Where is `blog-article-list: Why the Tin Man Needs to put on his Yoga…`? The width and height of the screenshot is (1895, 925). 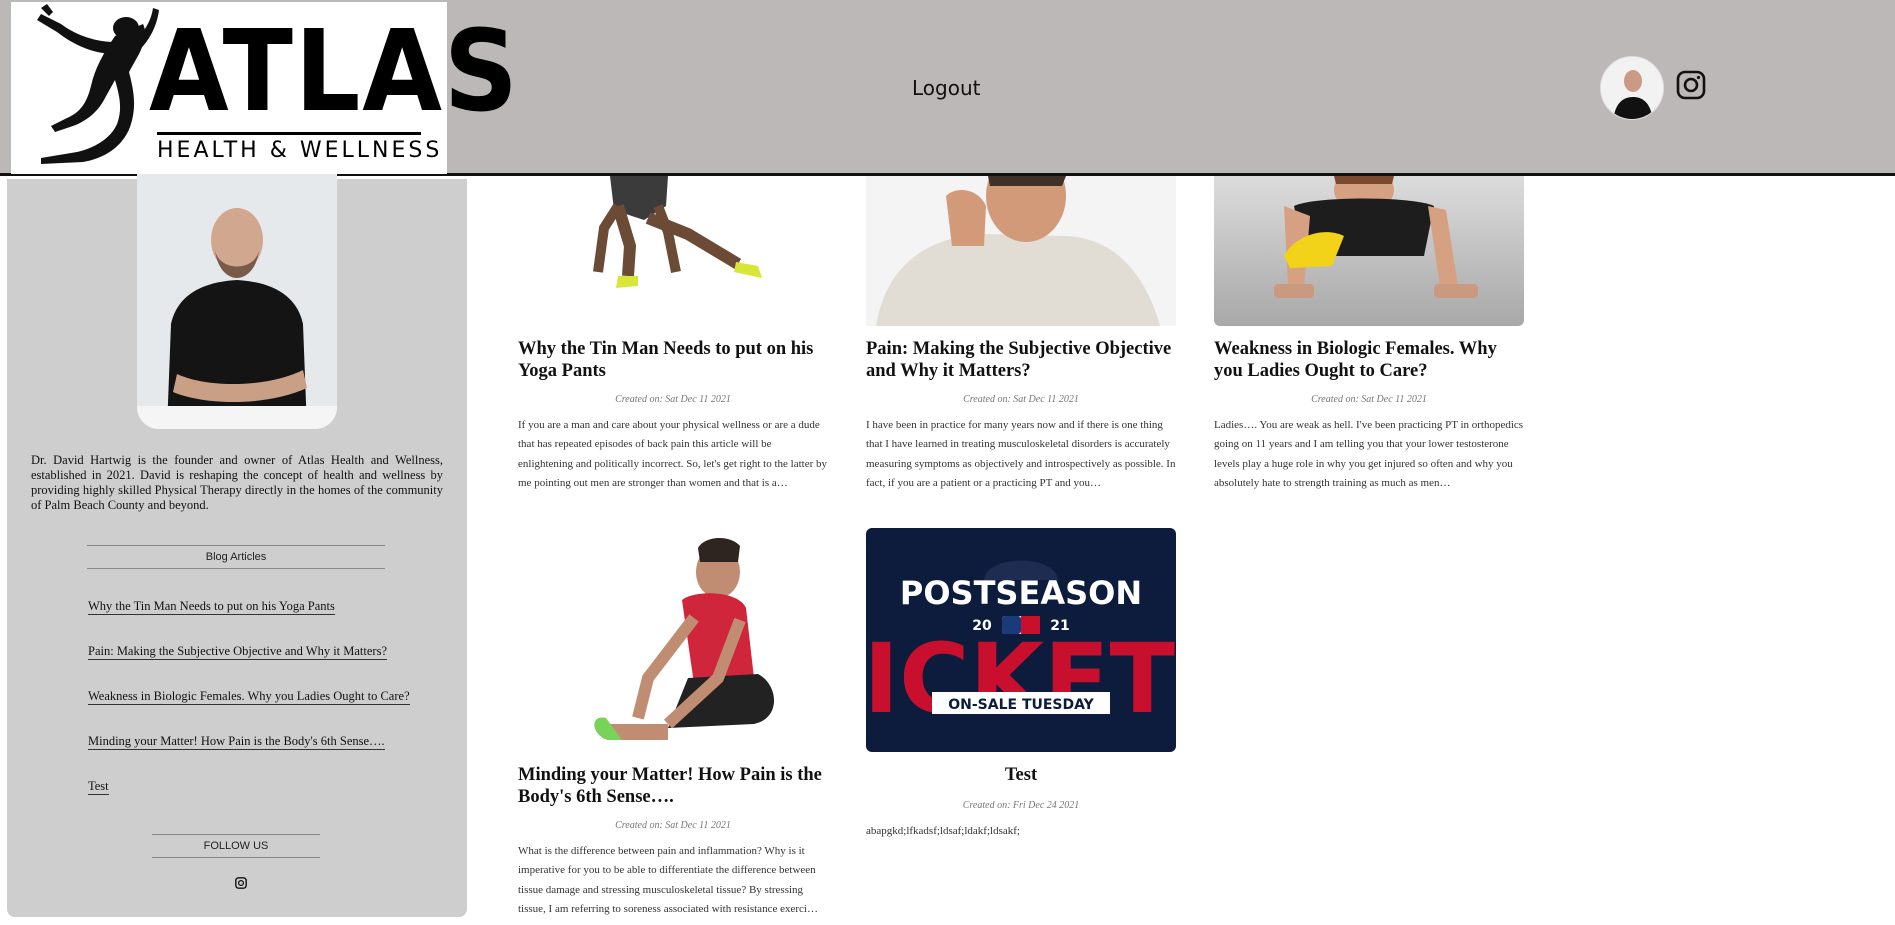
blog-article-list: Why the Tin Man Needs to put on his Yoga… is located at coordinates (268, 711).